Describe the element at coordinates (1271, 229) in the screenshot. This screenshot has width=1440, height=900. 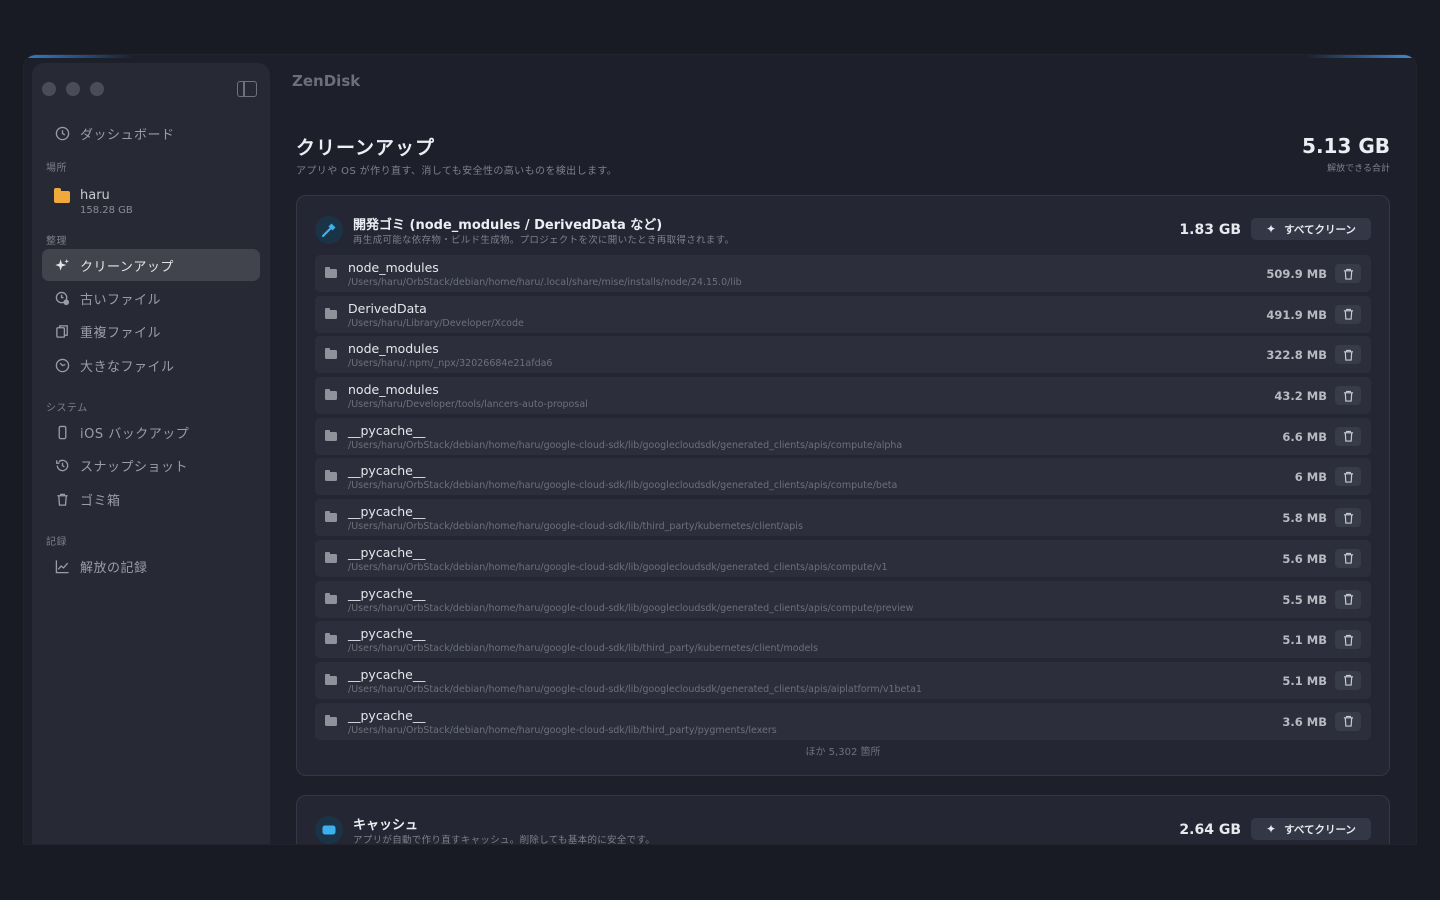
I see `sparkle-icon: ✦` at that location.